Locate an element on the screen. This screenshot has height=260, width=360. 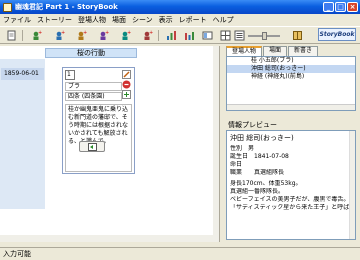
menu-story: ストーリー is located at coordinates (54, 20).